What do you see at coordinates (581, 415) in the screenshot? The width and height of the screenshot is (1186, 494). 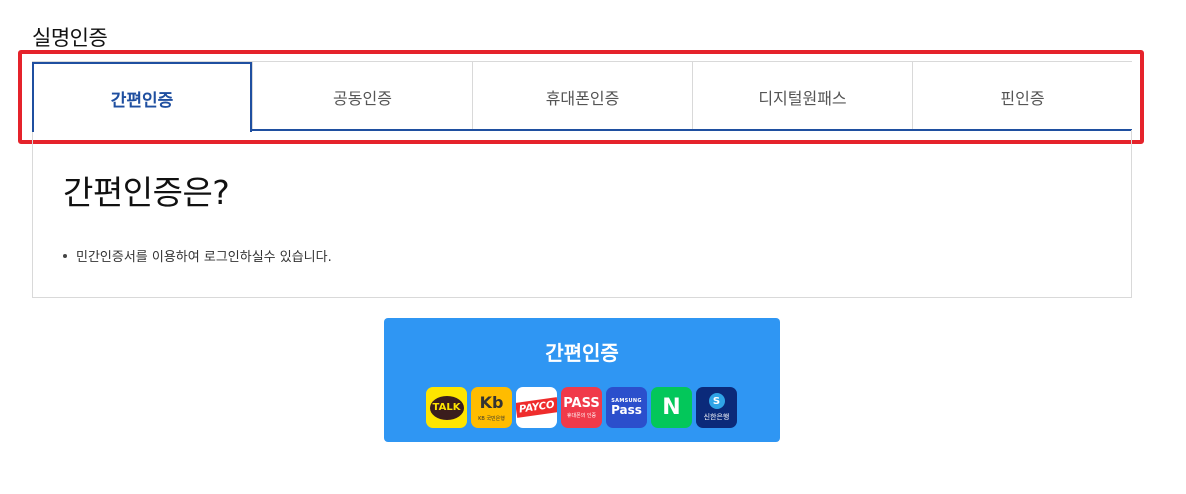 I see `pass-sub-text: 휴대폰의 인증` at bounding box center [581, 415].